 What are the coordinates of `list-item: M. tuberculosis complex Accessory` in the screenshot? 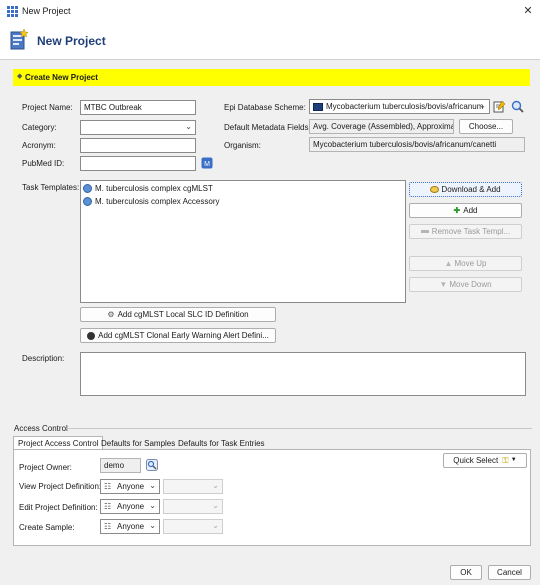 It's located at (151, 202).